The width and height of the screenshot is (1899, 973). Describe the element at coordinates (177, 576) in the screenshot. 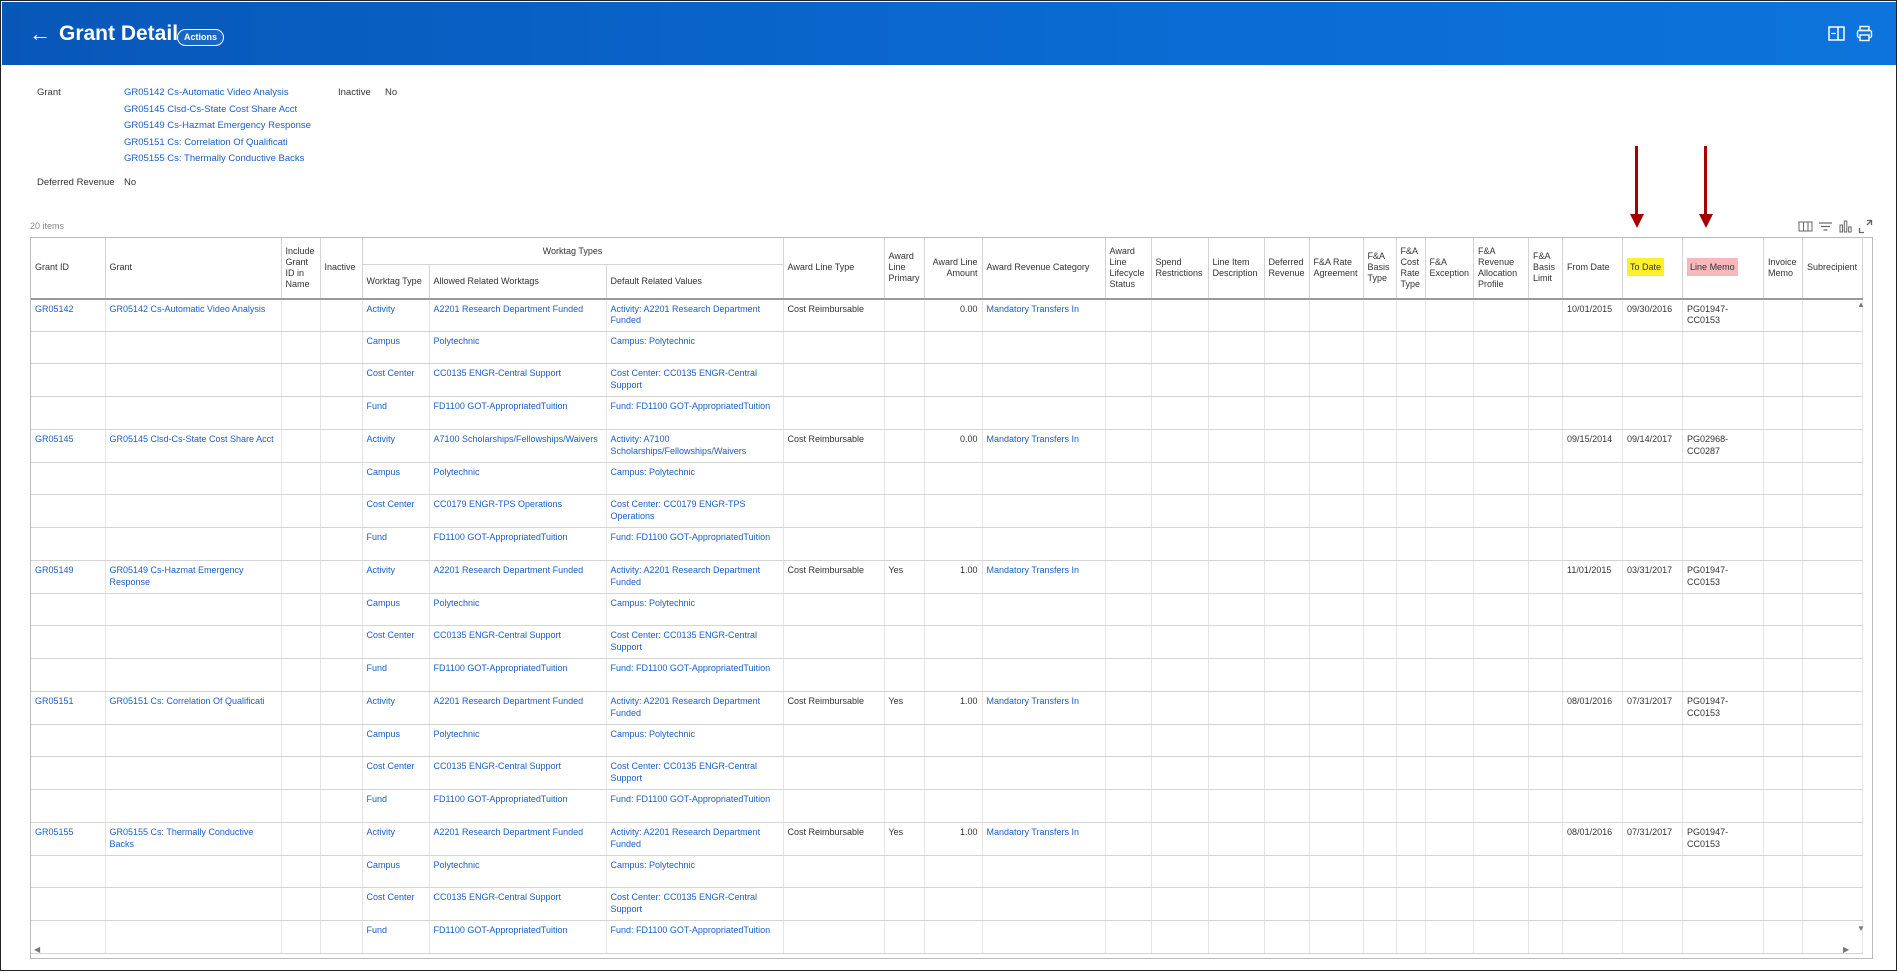

I see `cell-grant-link: GR05149 Cs-Hazmat Emergency Response` at that location.